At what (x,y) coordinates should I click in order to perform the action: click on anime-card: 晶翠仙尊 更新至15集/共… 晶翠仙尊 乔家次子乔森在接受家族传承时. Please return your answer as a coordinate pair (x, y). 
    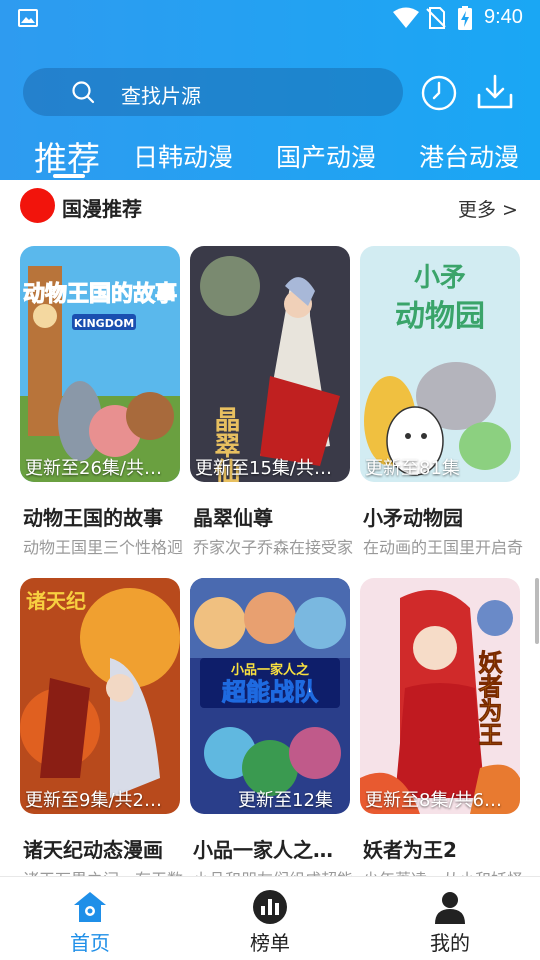
    Looking at the image, I should click on (271, 401).